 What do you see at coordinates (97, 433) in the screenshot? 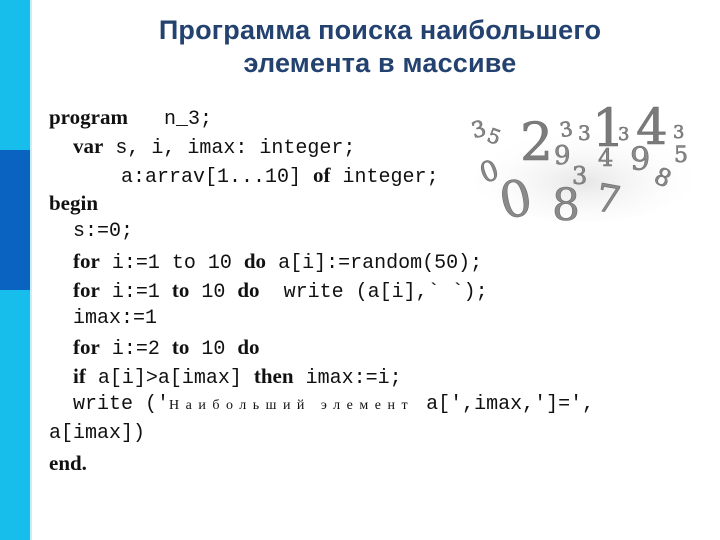
I see `code-text: a[imax])` at bounding box center [97, 433].